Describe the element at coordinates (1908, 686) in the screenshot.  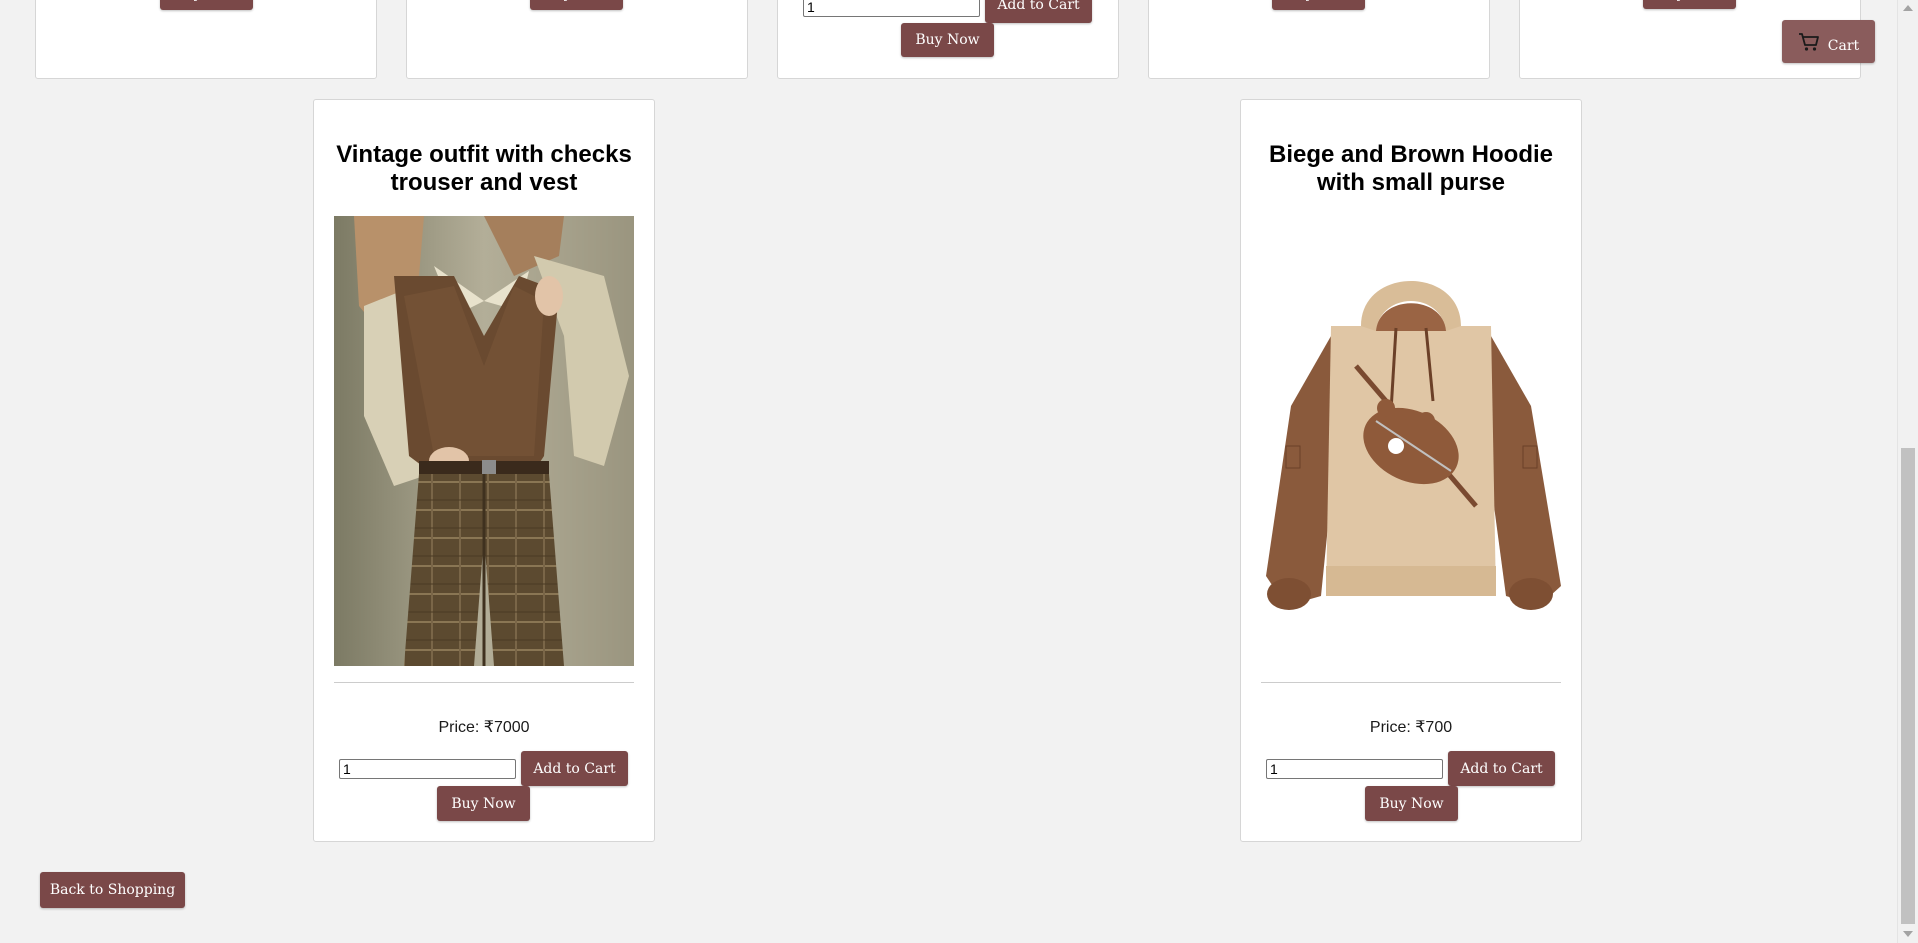
I see `scrollbar-thumb` at that location.